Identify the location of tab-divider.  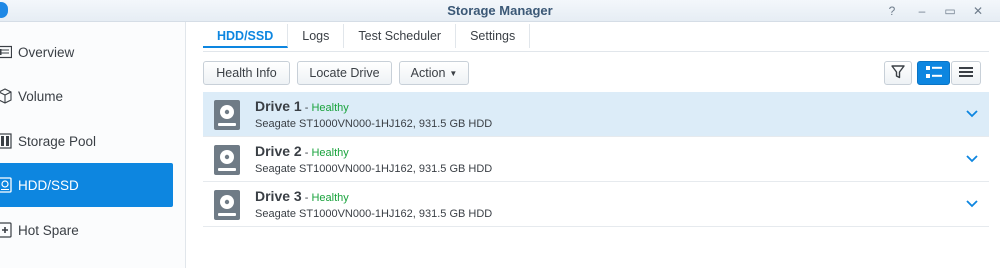
(596, 51).